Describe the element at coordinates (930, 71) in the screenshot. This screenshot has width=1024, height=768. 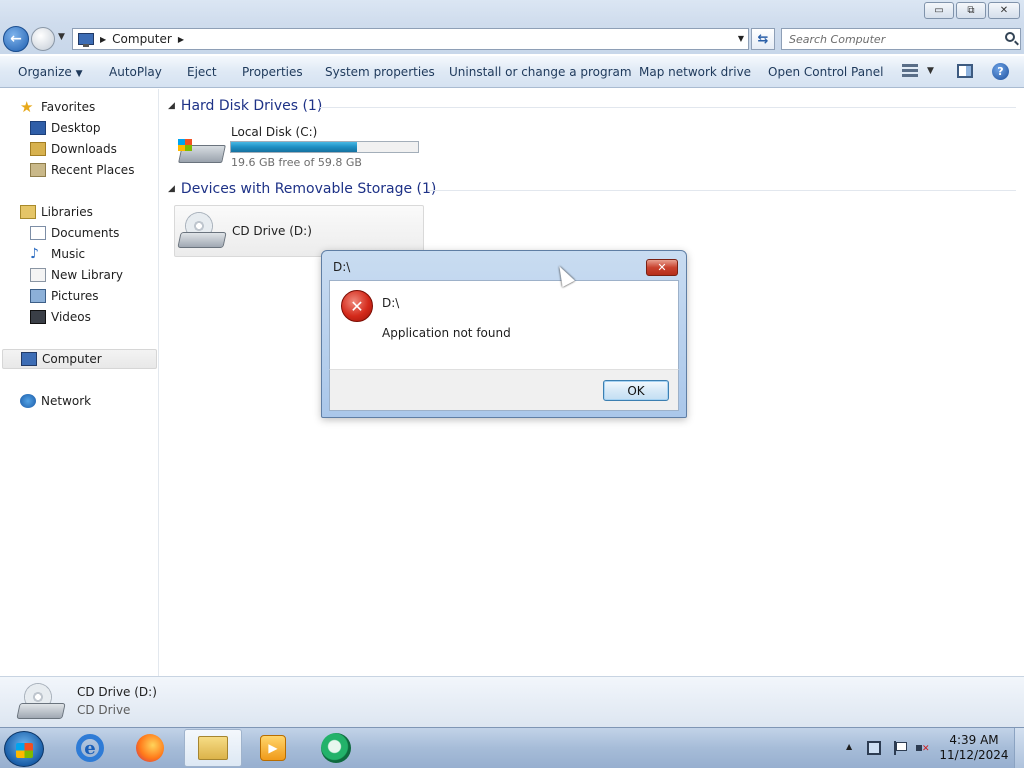
I see `view-options-dropdown-icon: ▼` at that location.